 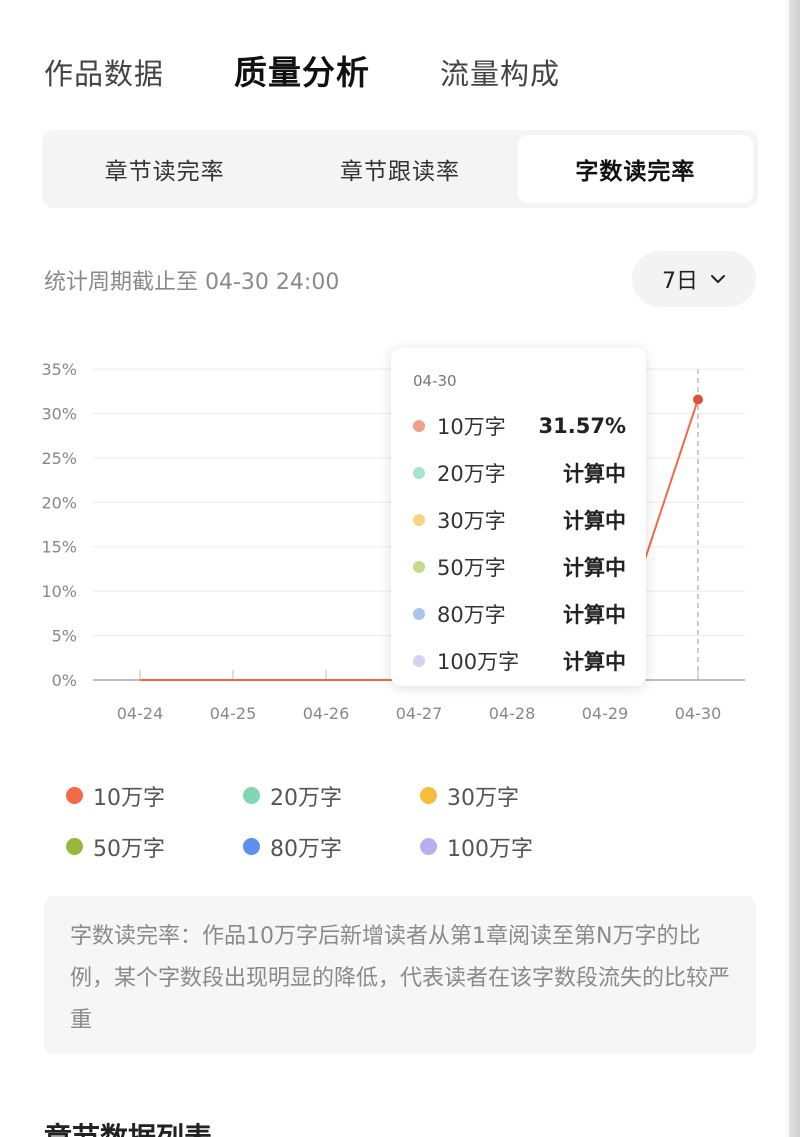 What do you see at coordinates (471, 614) in the screenshot?
I see `tooltip-series-name: 80万字` at bounding box center [471, 614].